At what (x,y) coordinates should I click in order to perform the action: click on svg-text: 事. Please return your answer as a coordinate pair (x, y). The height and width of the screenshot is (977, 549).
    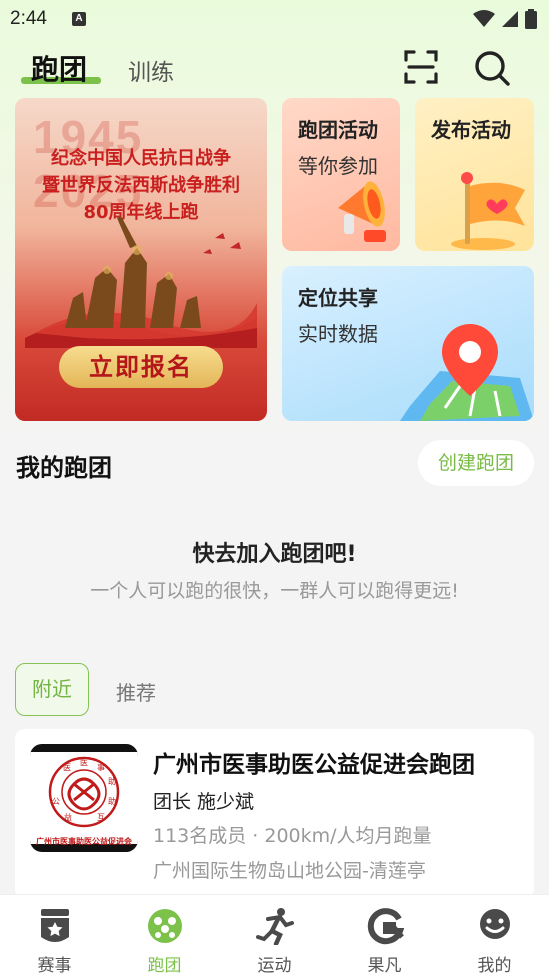
    Looking at the image, I should click on (101, 767).